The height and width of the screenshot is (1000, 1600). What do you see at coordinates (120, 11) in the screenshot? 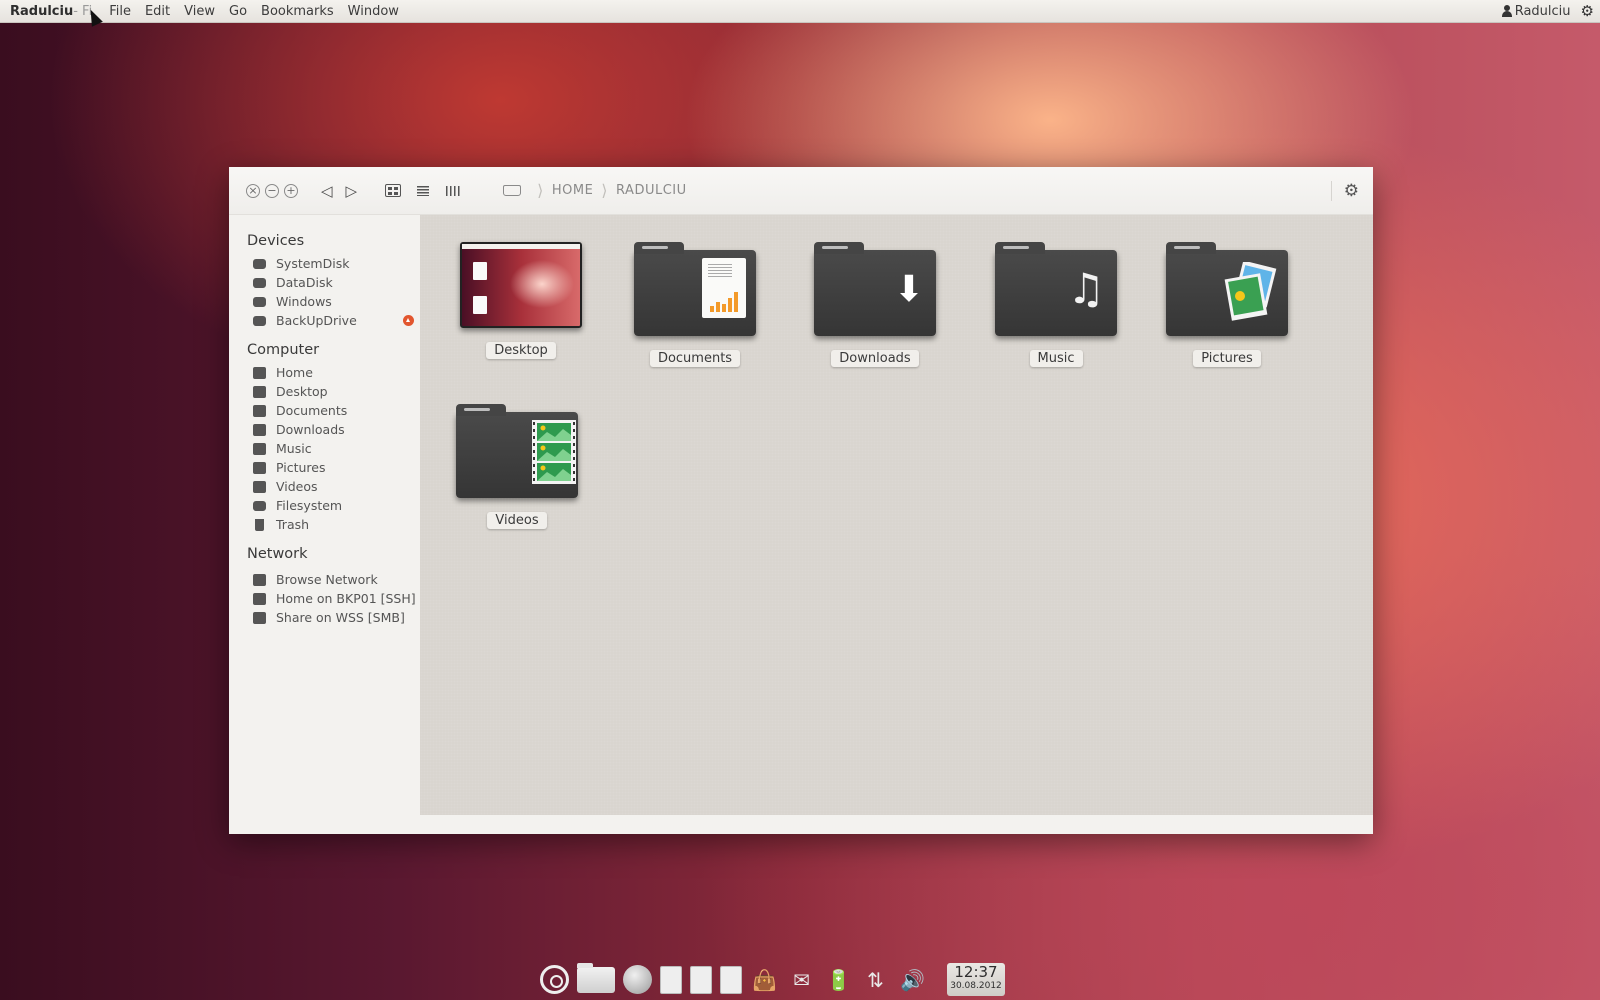
I see `menu-file: File` at bounding box center [120, 11].